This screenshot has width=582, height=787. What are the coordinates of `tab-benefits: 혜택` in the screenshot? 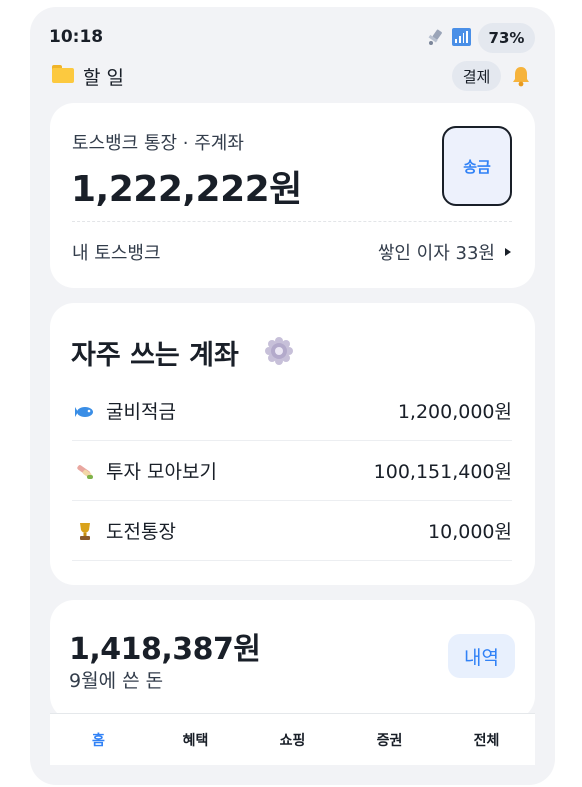 It's located at (195, 739).